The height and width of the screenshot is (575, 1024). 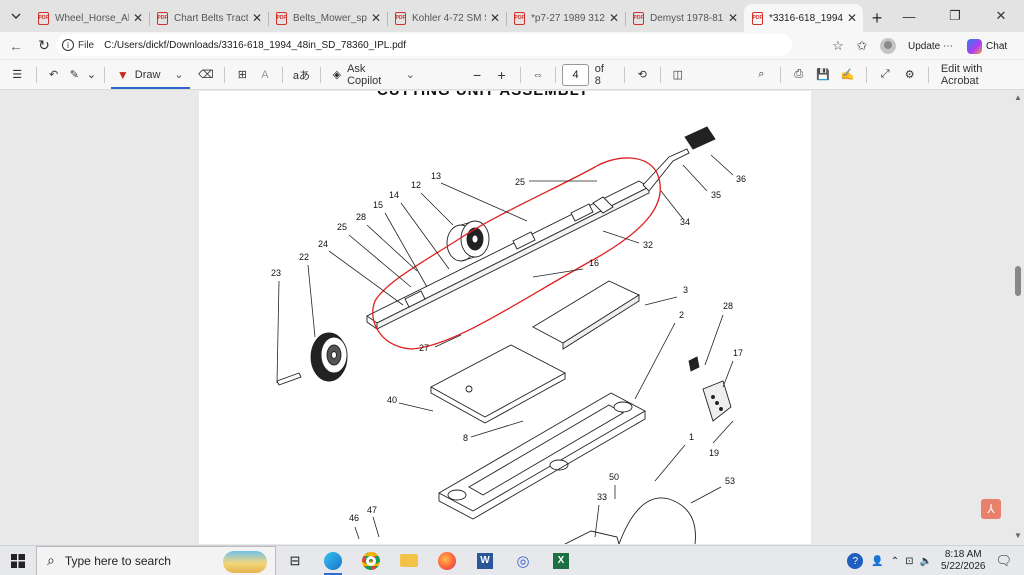 What do you see at coordinates (409, 560) in the screenshot?
I see `file-explorer-app` at bounding box center [409, 560].